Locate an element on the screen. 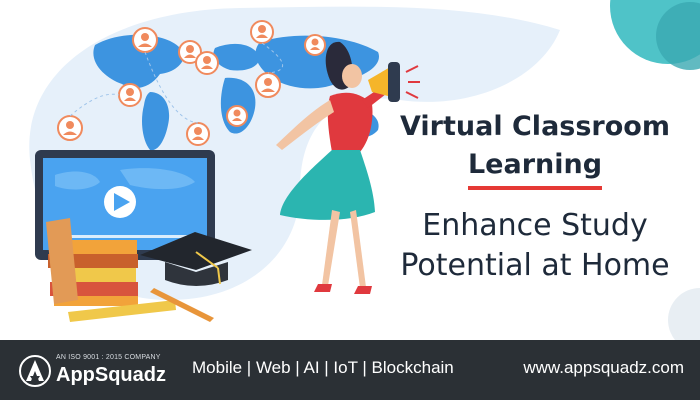 Image resolution: width=700 pixels, height=400 pixels. website-link: www.appsquadz.com is located at coordinates (603, 368).